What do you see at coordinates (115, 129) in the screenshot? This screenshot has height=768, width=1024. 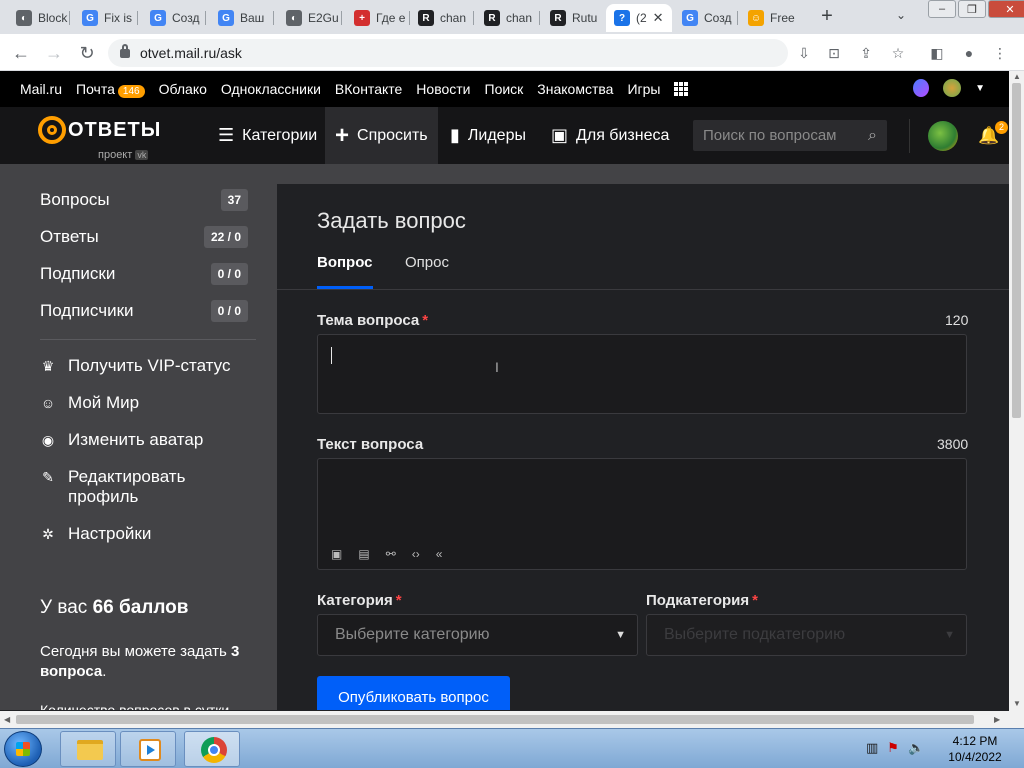 I see `logo-word: ОТВЕТЫ` at bounding box center [115, 129].